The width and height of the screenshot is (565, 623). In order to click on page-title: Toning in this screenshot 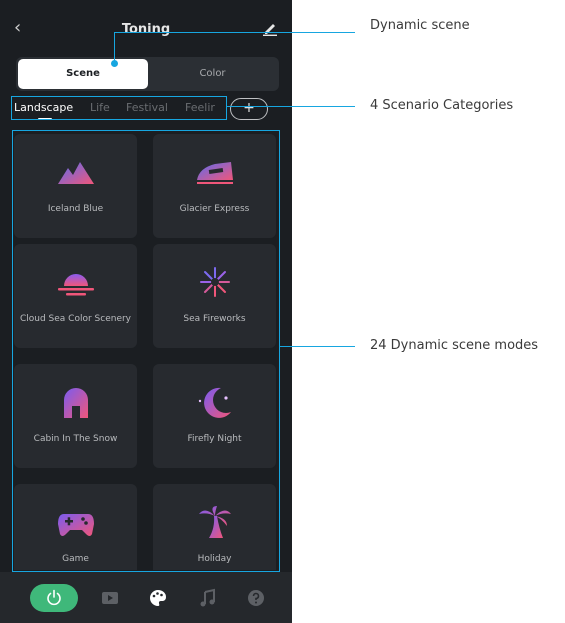, I will do `click(146, 29)`.